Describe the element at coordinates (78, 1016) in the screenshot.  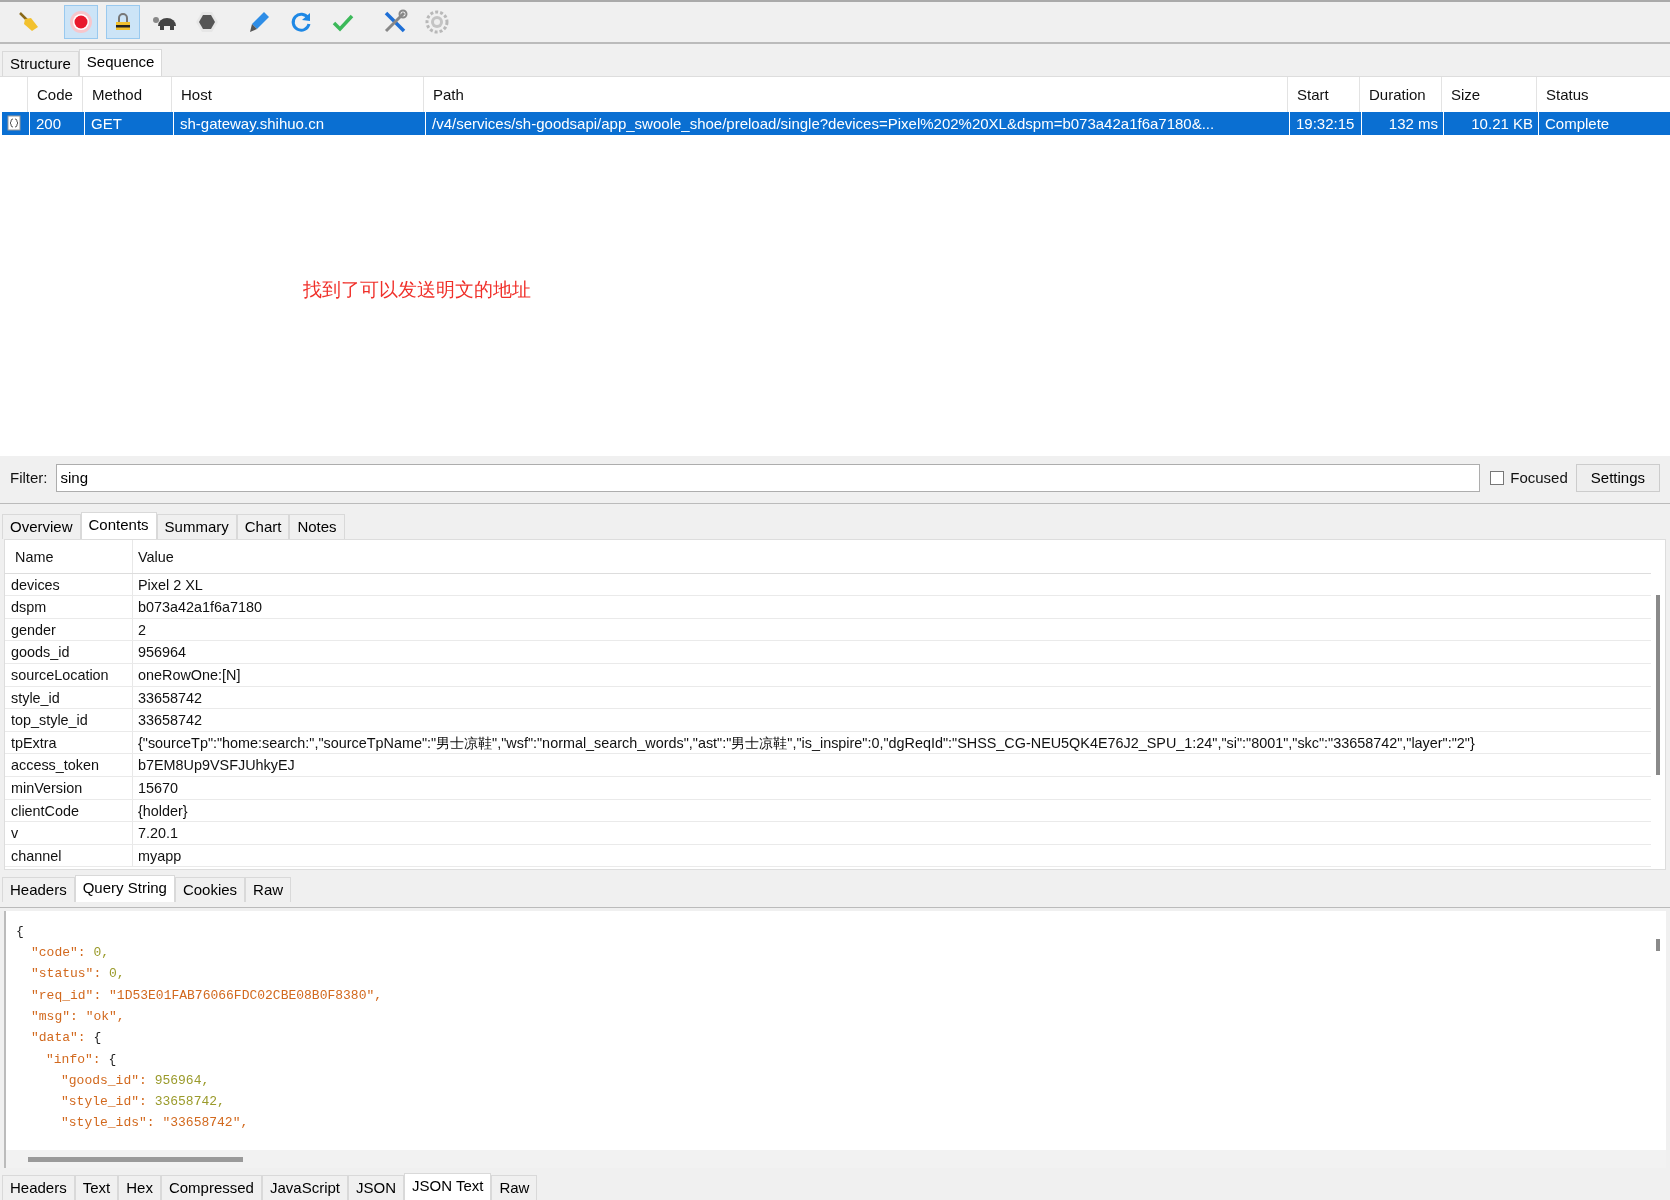
I see `json-line: "msg": "ok",` at that location.